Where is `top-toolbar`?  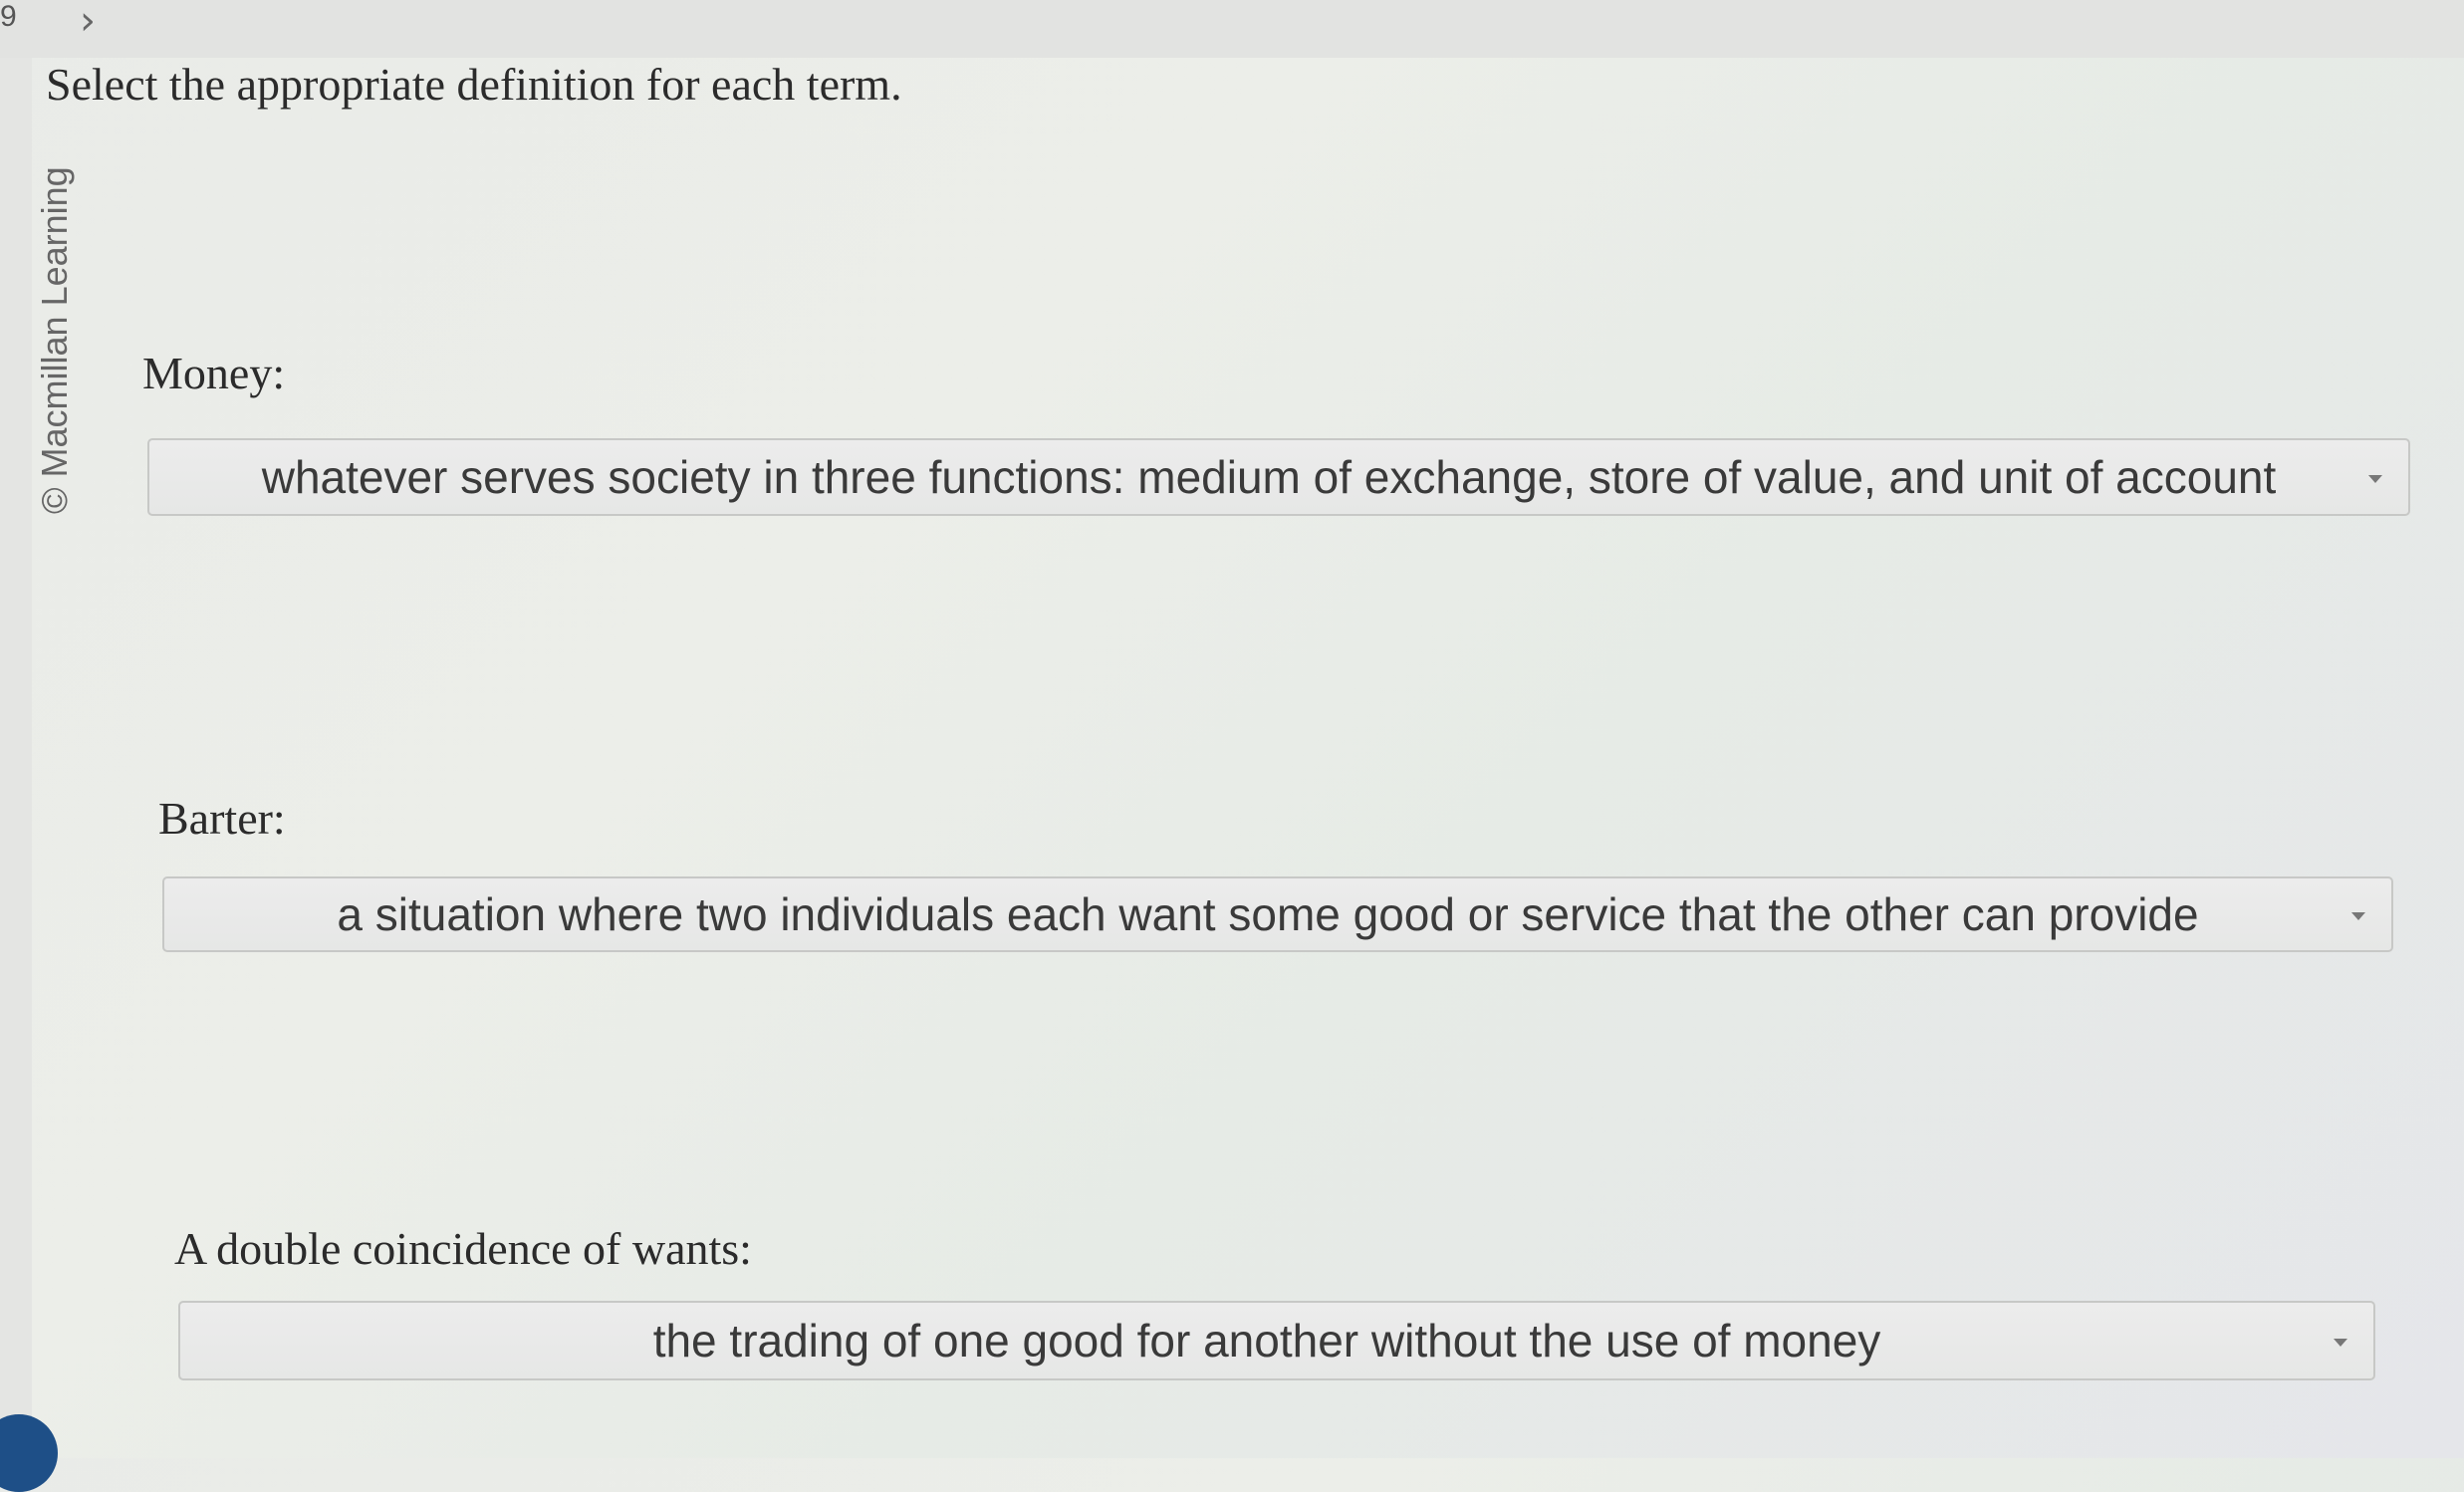
top-toolbar is located at coordinates (1232, 29).